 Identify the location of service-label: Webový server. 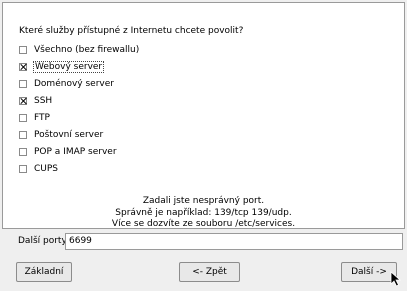
(69, 67).